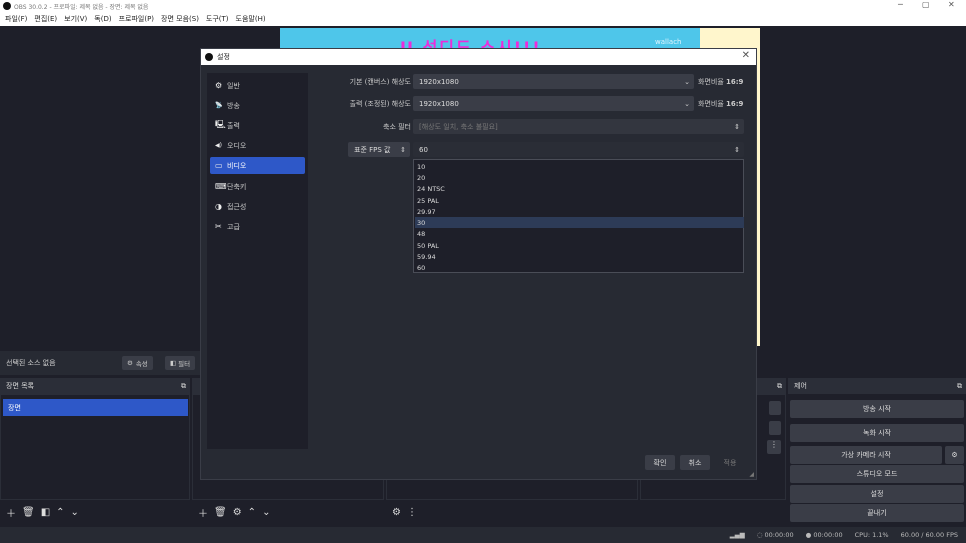 Image resolution: width=966 pixels, height=543 pixels. Describe the element at coordinates (397, 127) in the screenshot. I see `downscale-filter-label: 축소 필터` at that location.